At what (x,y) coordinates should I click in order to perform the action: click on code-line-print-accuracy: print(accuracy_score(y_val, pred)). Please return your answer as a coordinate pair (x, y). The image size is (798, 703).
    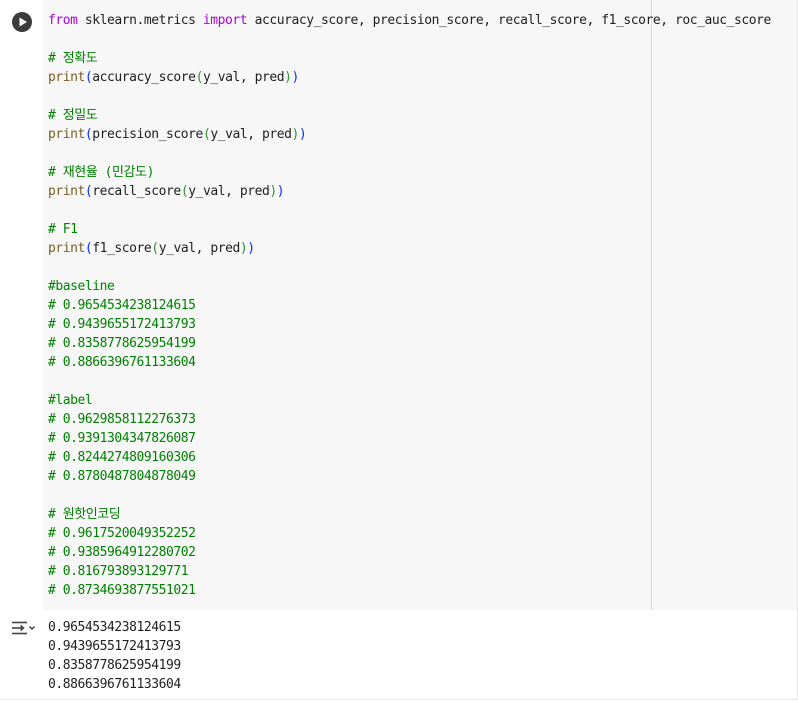
    Looking at the image, I should click on (173, 77).